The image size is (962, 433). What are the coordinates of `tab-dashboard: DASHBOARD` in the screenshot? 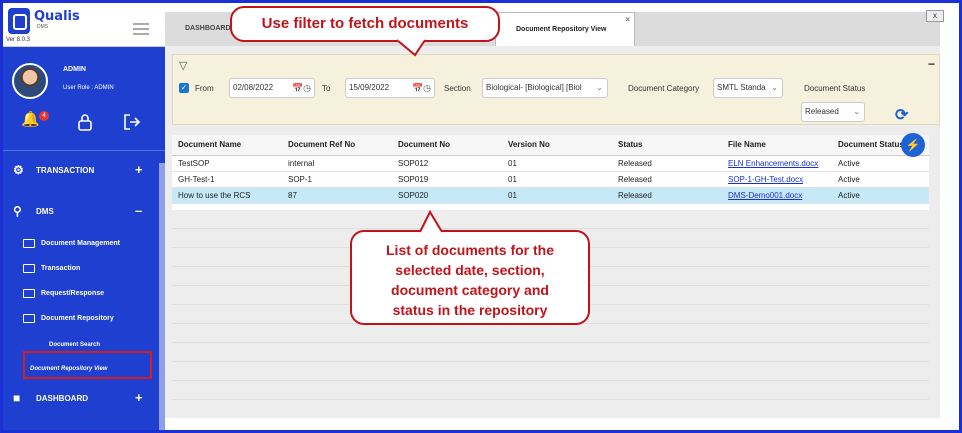 It's located at (200, 29).